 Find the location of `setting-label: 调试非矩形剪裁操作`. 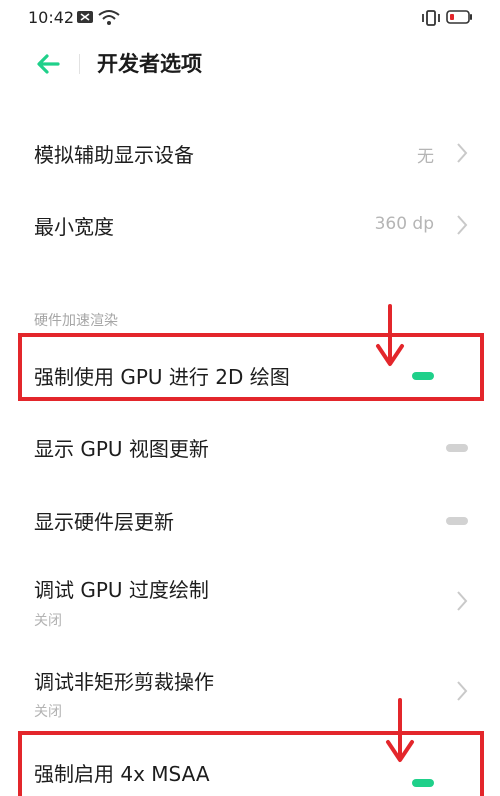

setting-label: 调试非矩形剪裁操作 is located at coordinates (124, 682).